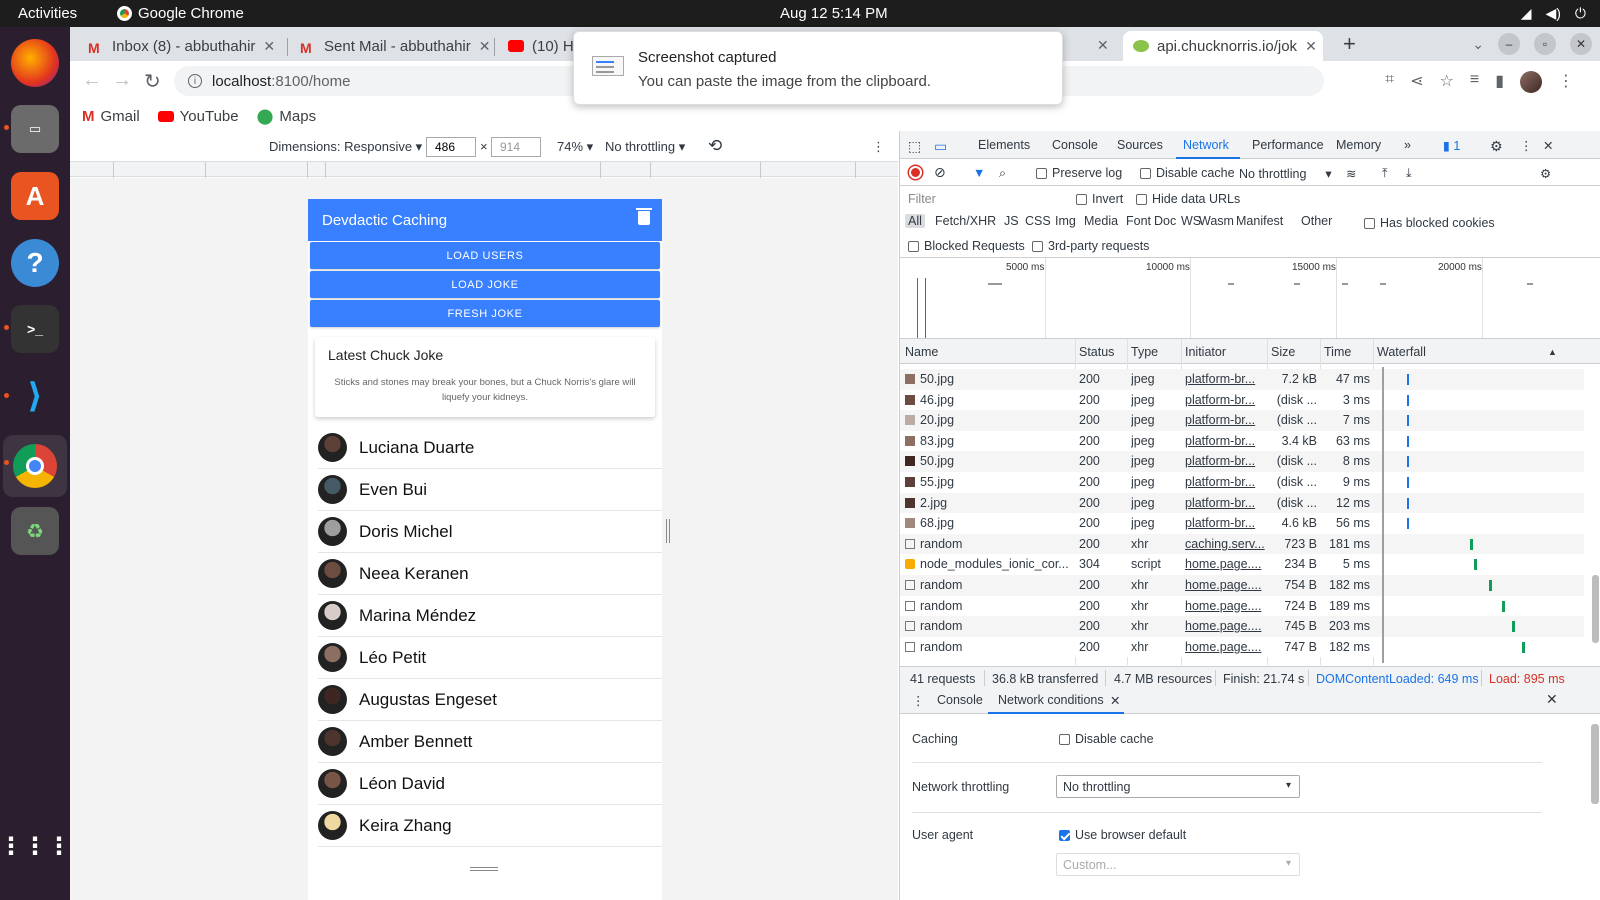  I want to click on maximize-icon: ▫, so click(1545, 44).